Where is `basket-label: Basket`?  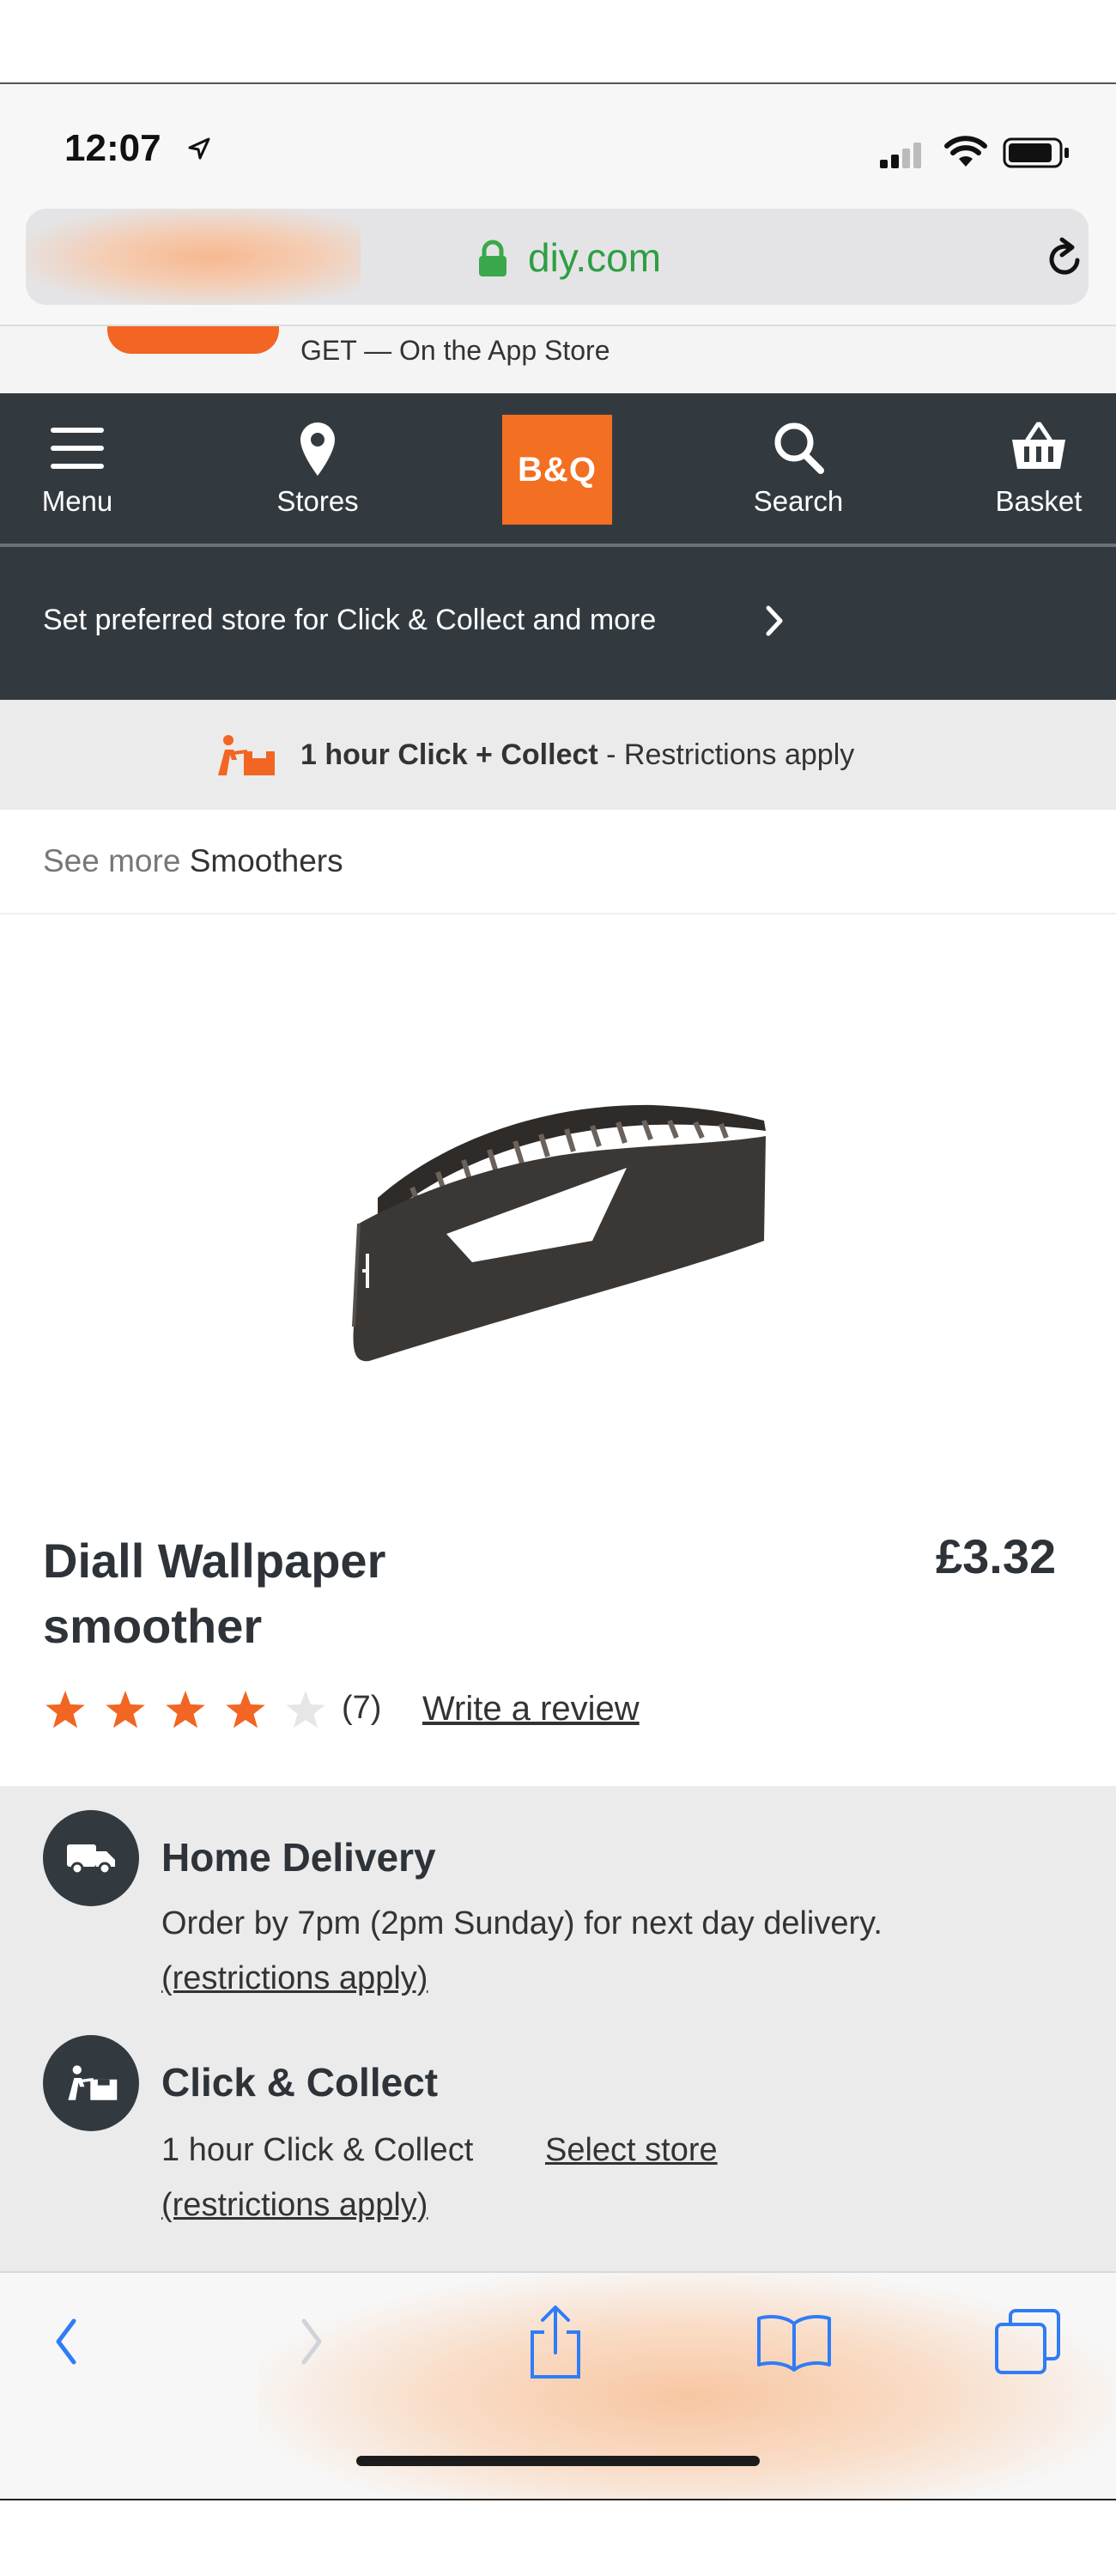 basket-label: Basket is located at coordinates (1039, 501).